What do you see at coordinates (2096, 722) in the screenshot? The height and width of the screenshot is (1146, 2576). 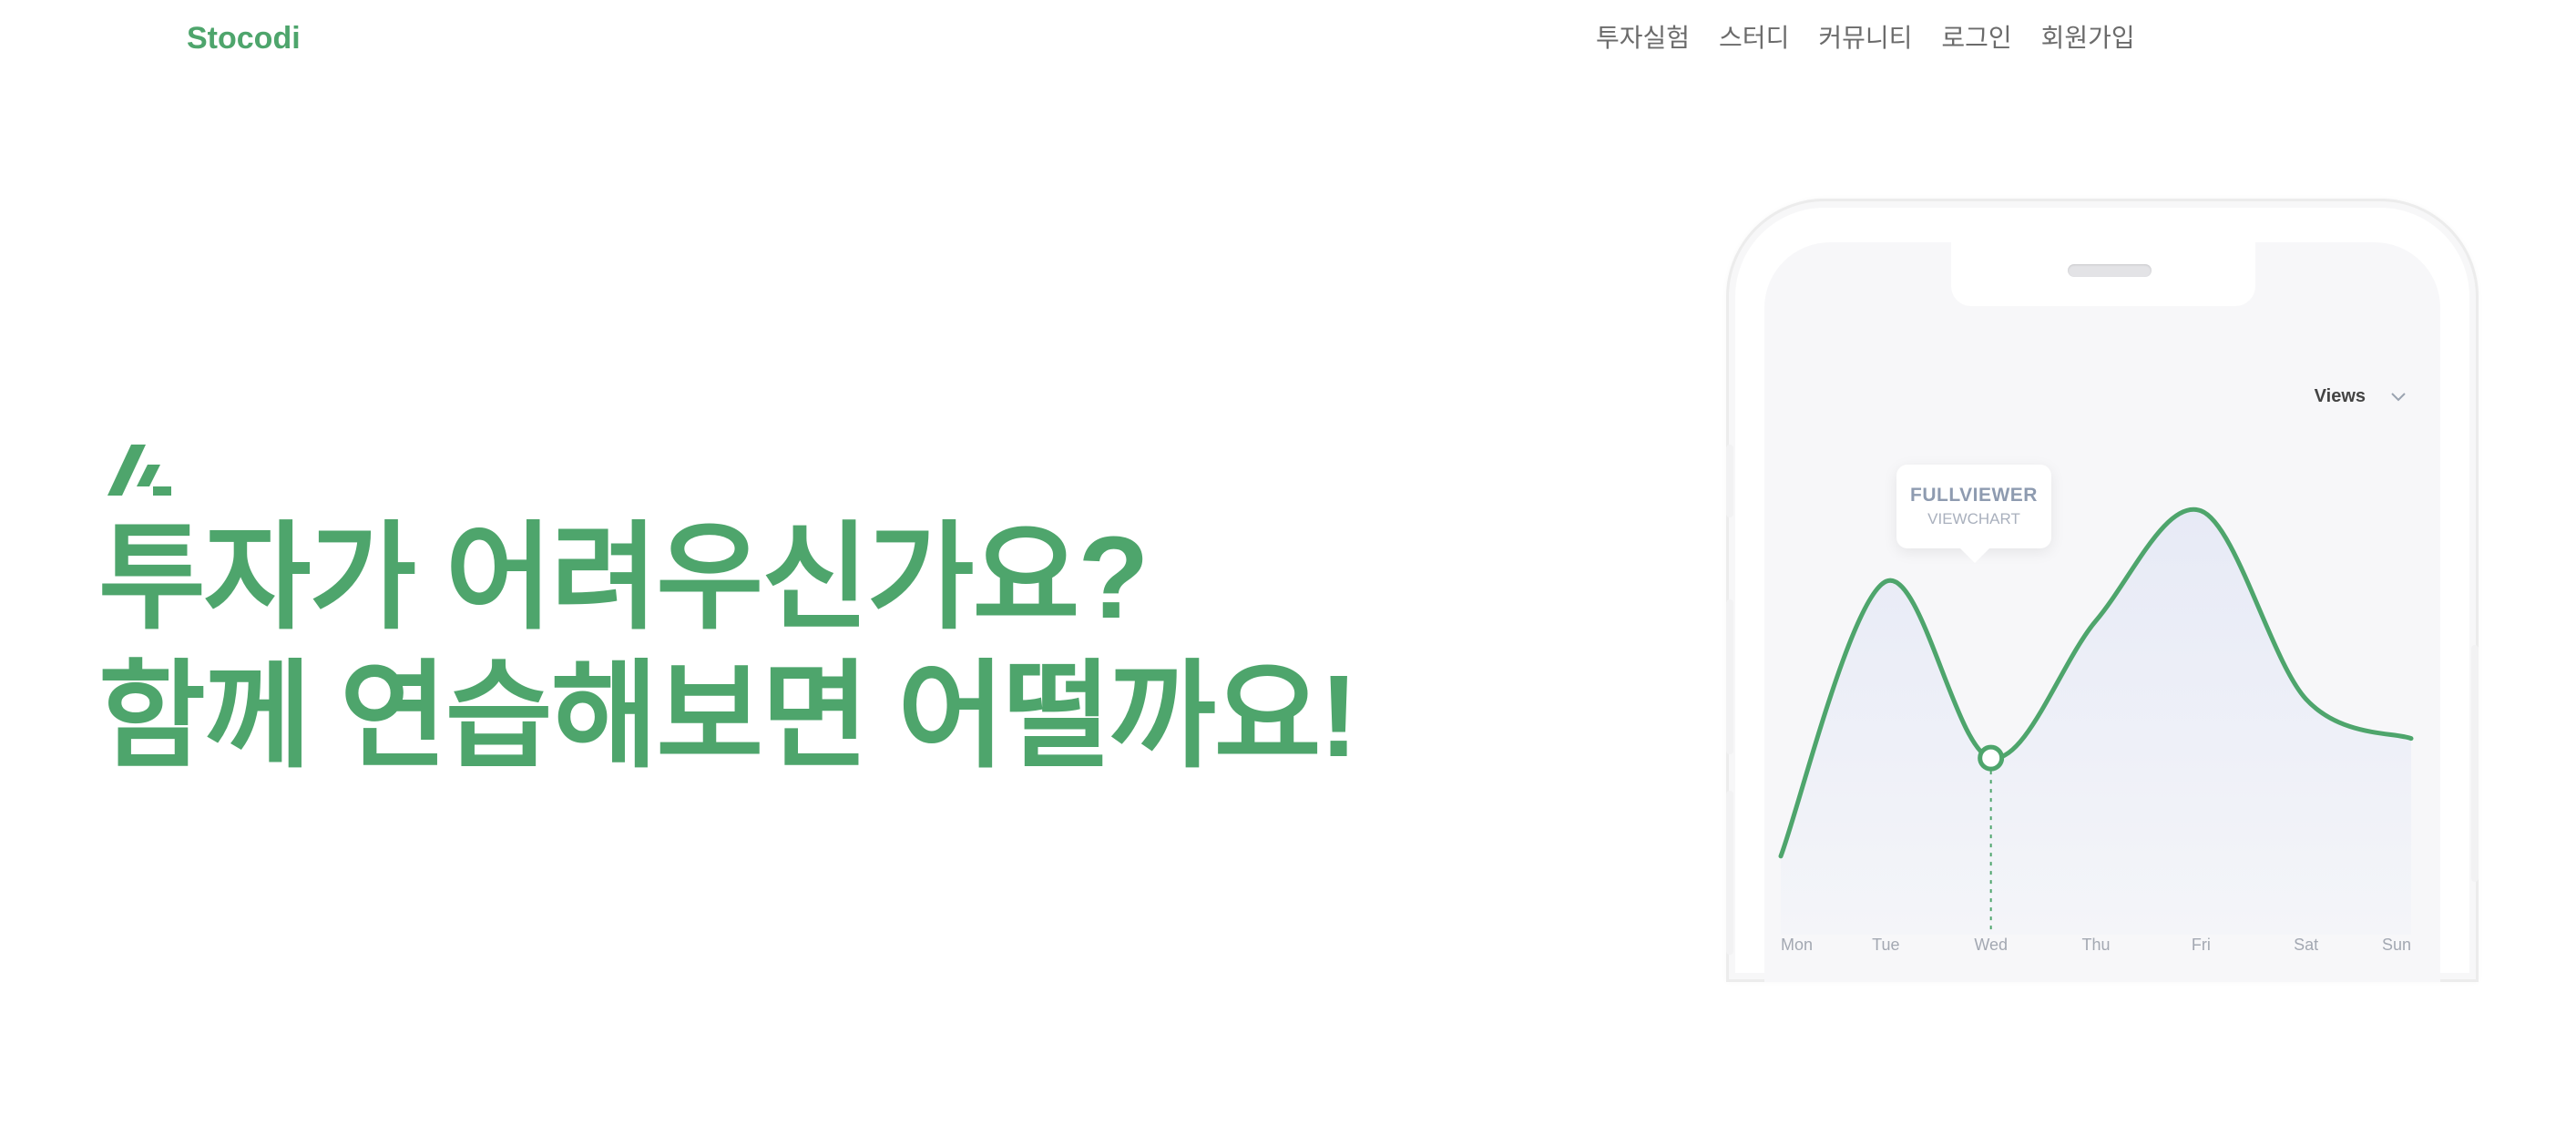 I see `chart-area-fill` at bounding box center [2096, 722].